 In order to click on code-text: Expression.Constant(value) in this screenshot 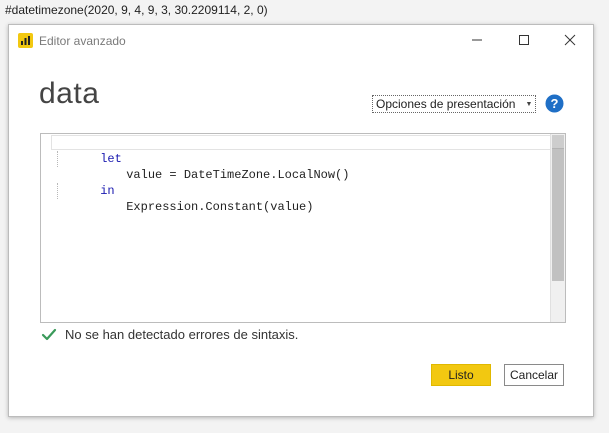, I will do `click(220, 207)`.